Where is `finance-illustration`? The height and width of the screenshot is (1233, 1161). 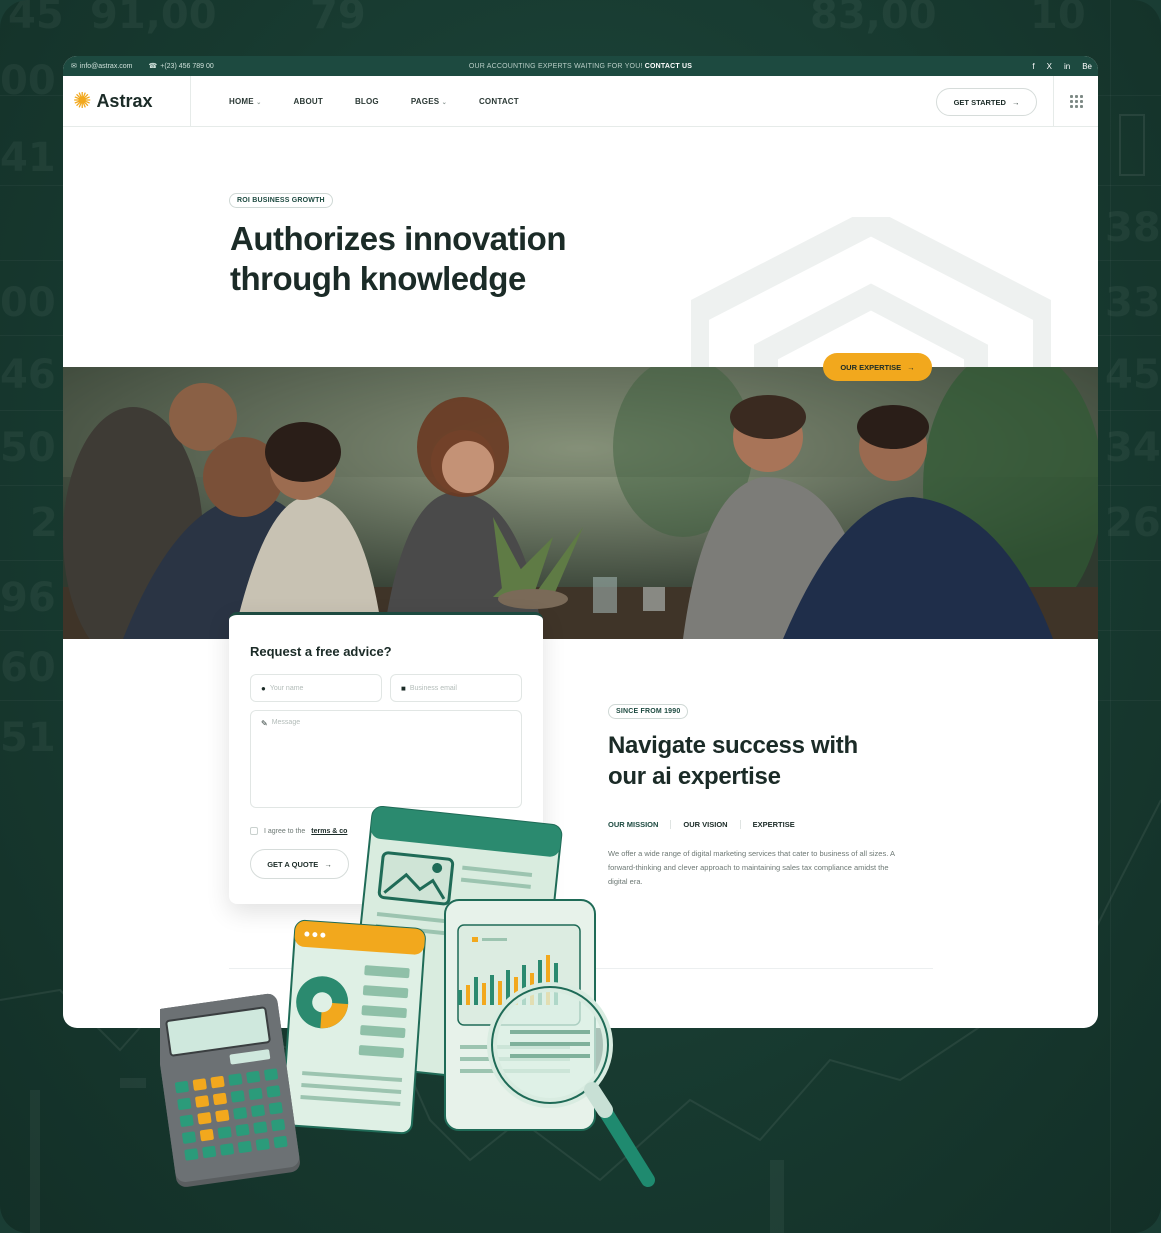 finance-illustration is located at coordinates (407, 996).